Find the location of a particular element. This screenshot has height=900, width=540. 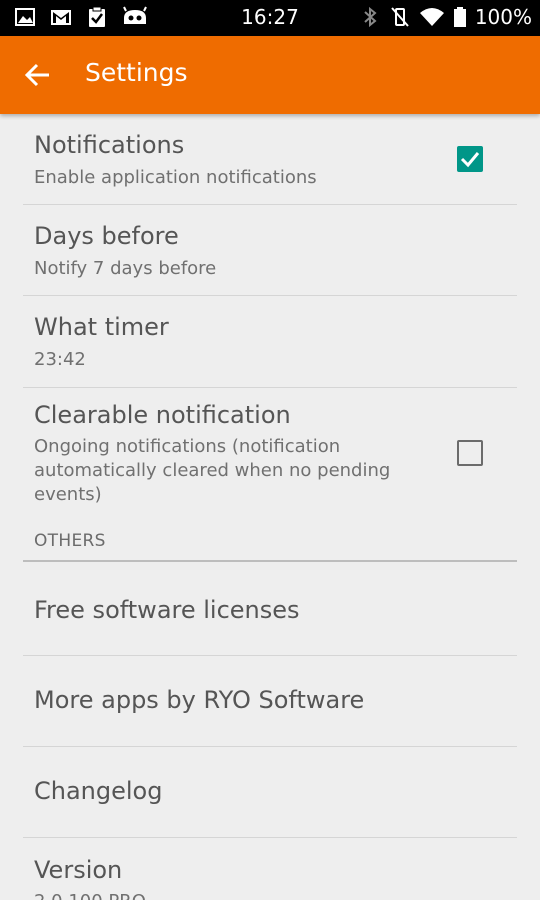

app-bar: Settings is located at coordinates (270, 75).